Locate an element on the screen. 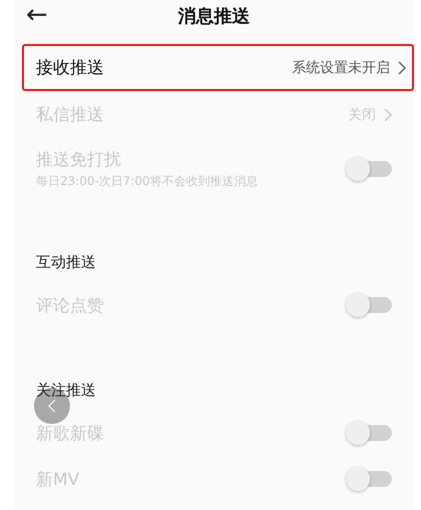 Image resolution: width=421 pixels, height=510 pixels. chevron-left-icon is located at coordinates (52, 406).